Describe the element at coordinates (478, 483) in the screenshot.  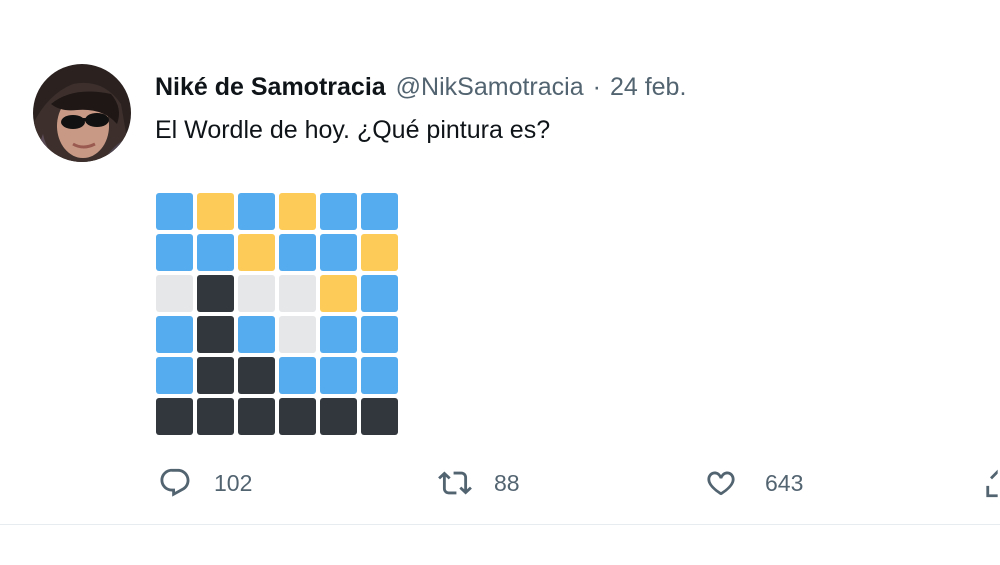
I see `retweet-button: 88` at that location.